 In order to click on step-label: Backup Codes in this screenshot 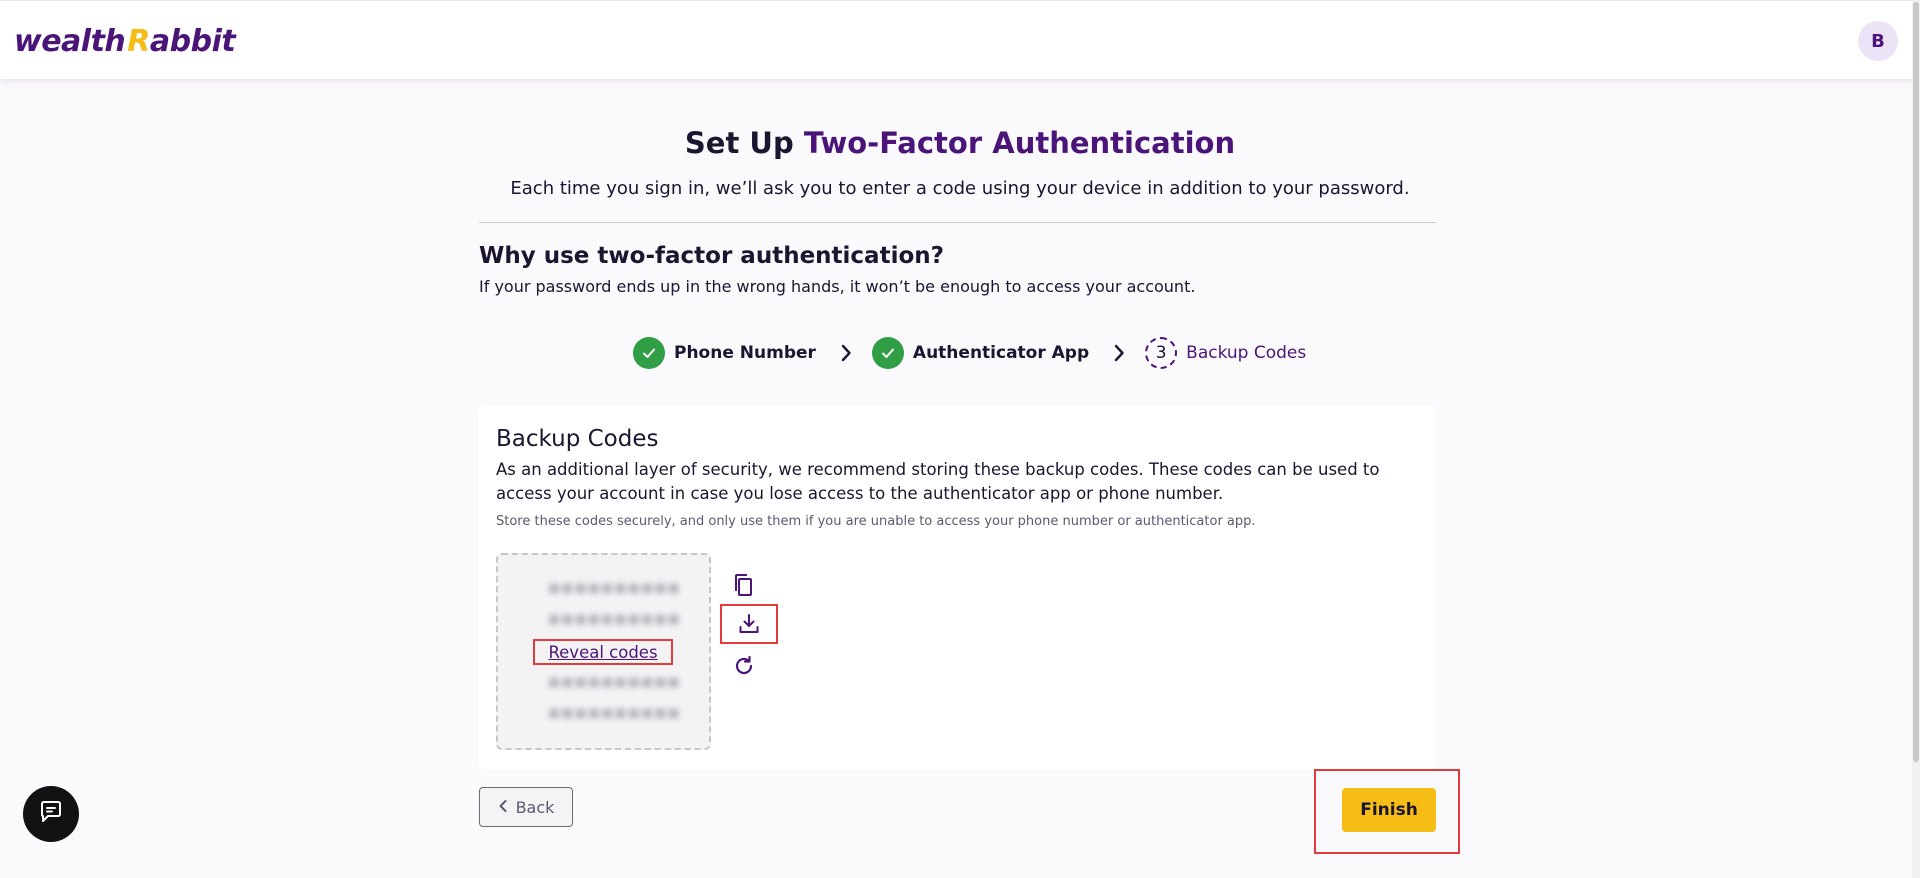, I will do `click(1246, 353)`.